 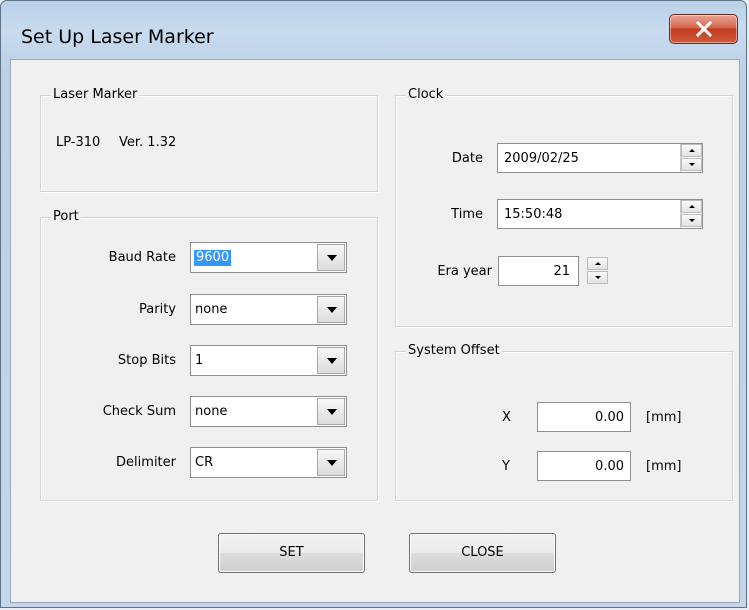 I want to click on check-sum-value: none, so click(x=211, y=411).